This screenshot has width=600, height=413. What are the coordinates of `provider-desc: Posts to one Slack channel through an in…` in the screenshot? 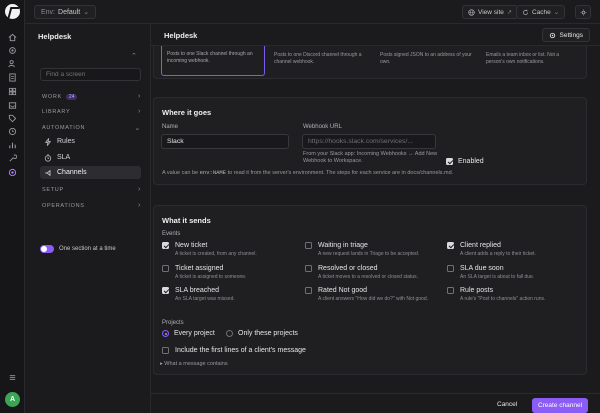 It's located at (210, 57).